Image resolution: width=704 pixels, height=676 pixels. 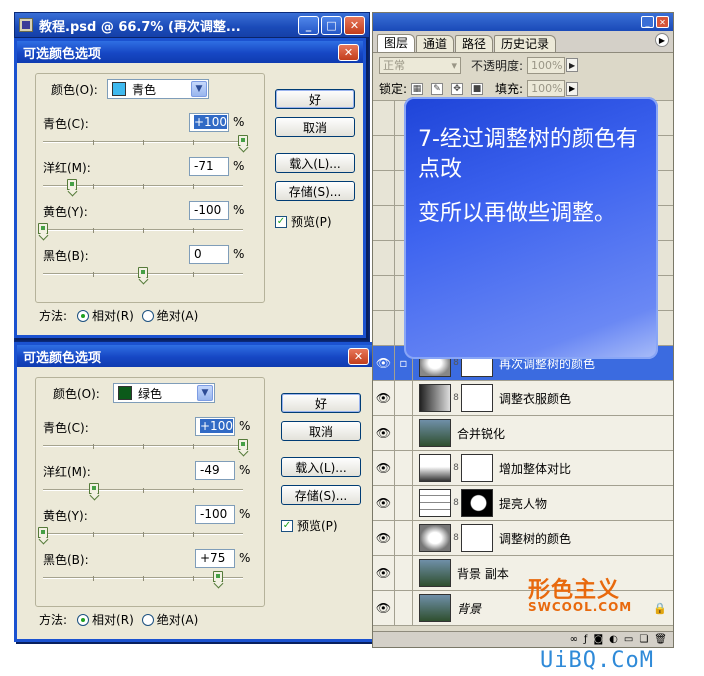 I want to click on layer-name: 合并锐化, so click(x=481, y=433).